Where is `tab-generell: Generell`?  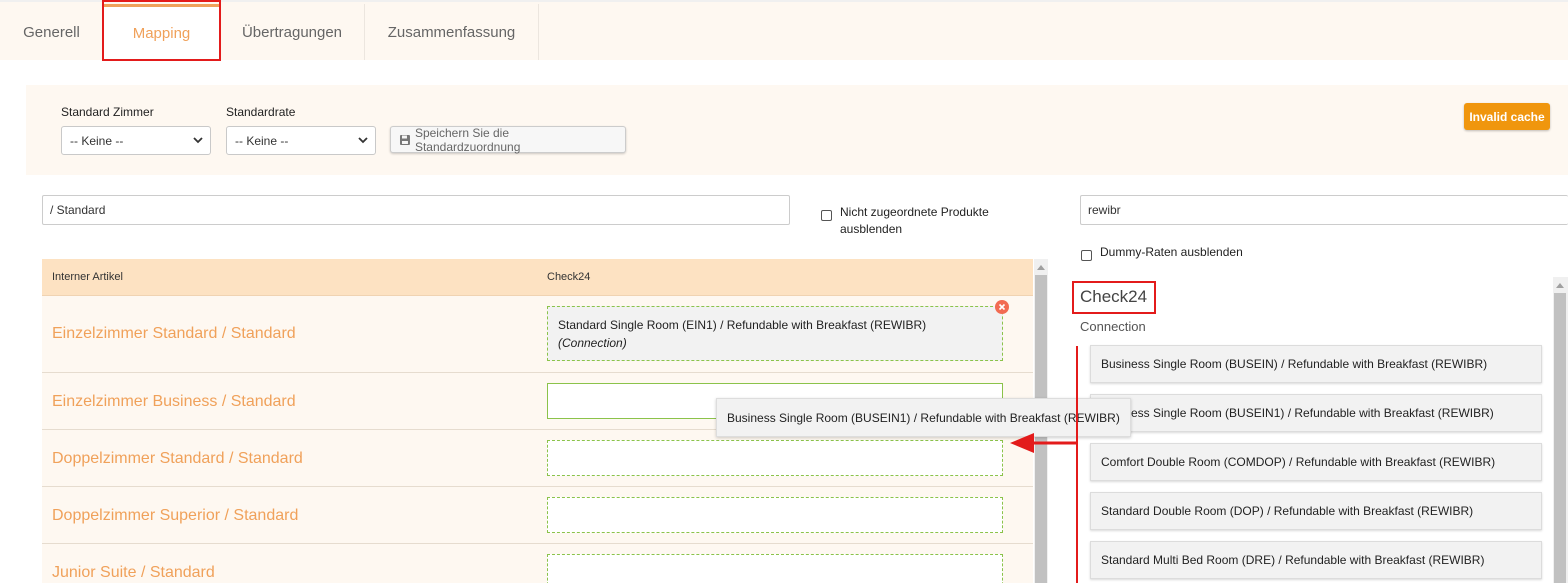
tab-generell: Generell is located at coordinates (52, 32).